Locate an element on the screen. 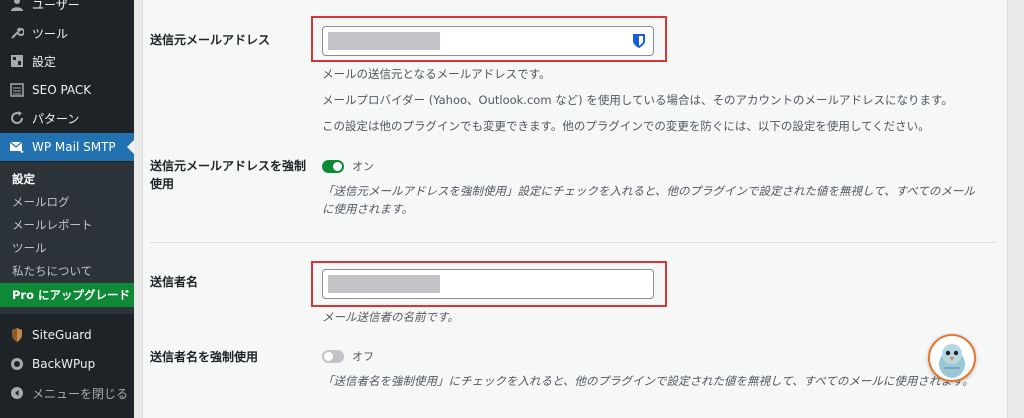 Image resolution: width=1024 pixels, height=418 pixels. sidebar-item-siteguard: SiteGuard is located at coordinates (67, 335).